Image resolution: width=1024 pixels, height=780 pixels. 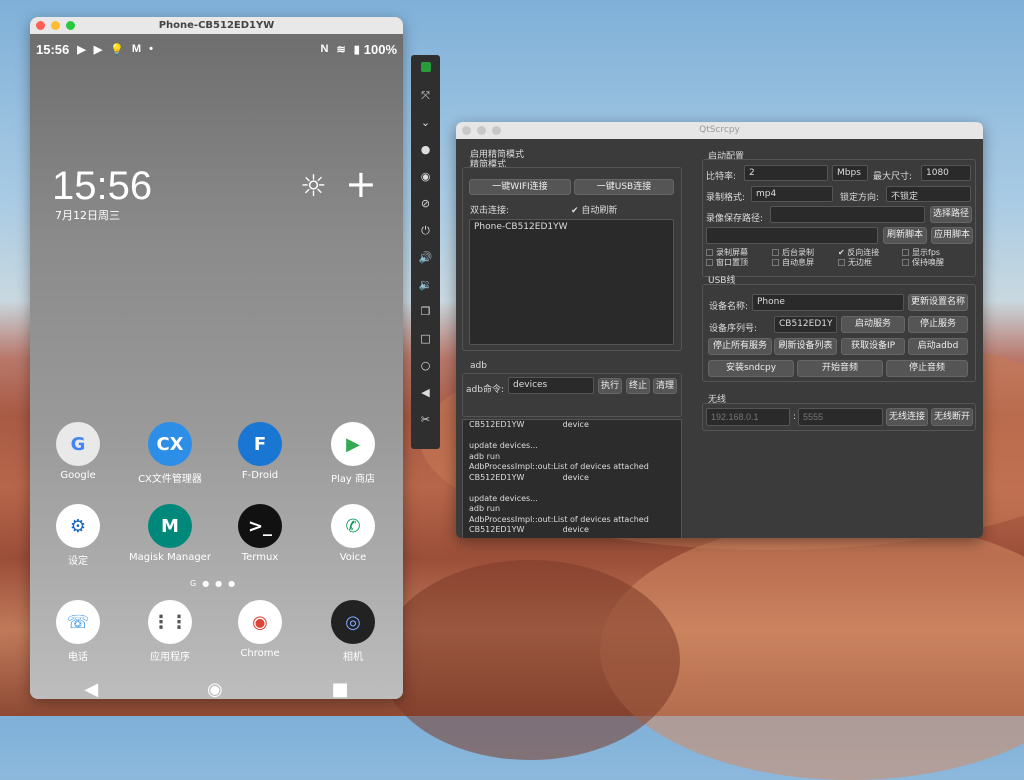 I want to click on get-ip-button: 获取设备IP, so click(x=873, y=346).